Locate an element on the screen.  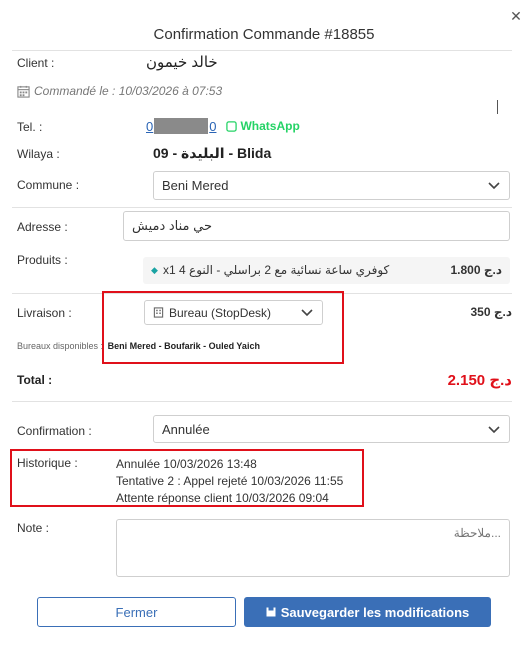
client-name: خالد خيمون is located at coordinates (182, 62).